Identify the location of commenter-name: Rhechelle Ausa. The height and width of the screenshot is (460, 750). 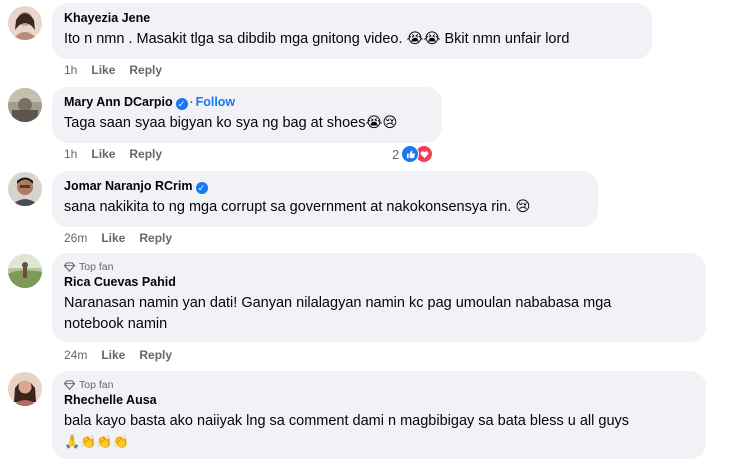
(379, 400).